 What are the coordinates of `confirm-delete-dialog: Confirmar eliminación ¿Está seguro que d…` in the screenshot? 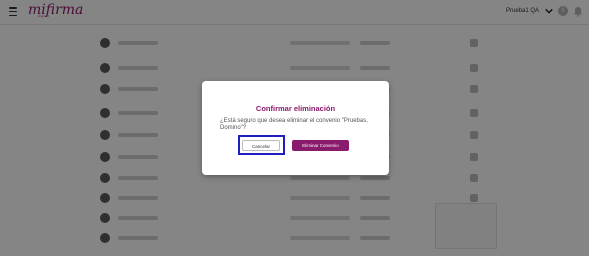 It's located at (295, 128).